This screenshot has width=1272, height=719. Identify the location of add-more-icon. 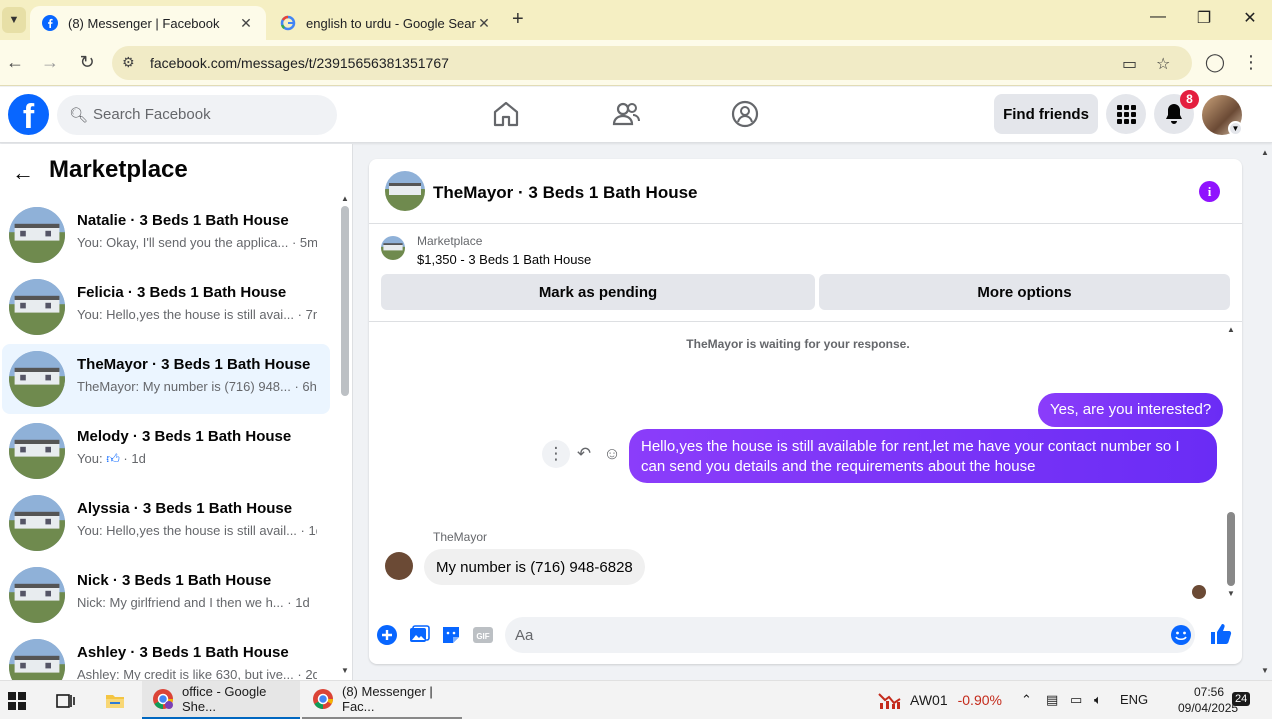
(387, 635).